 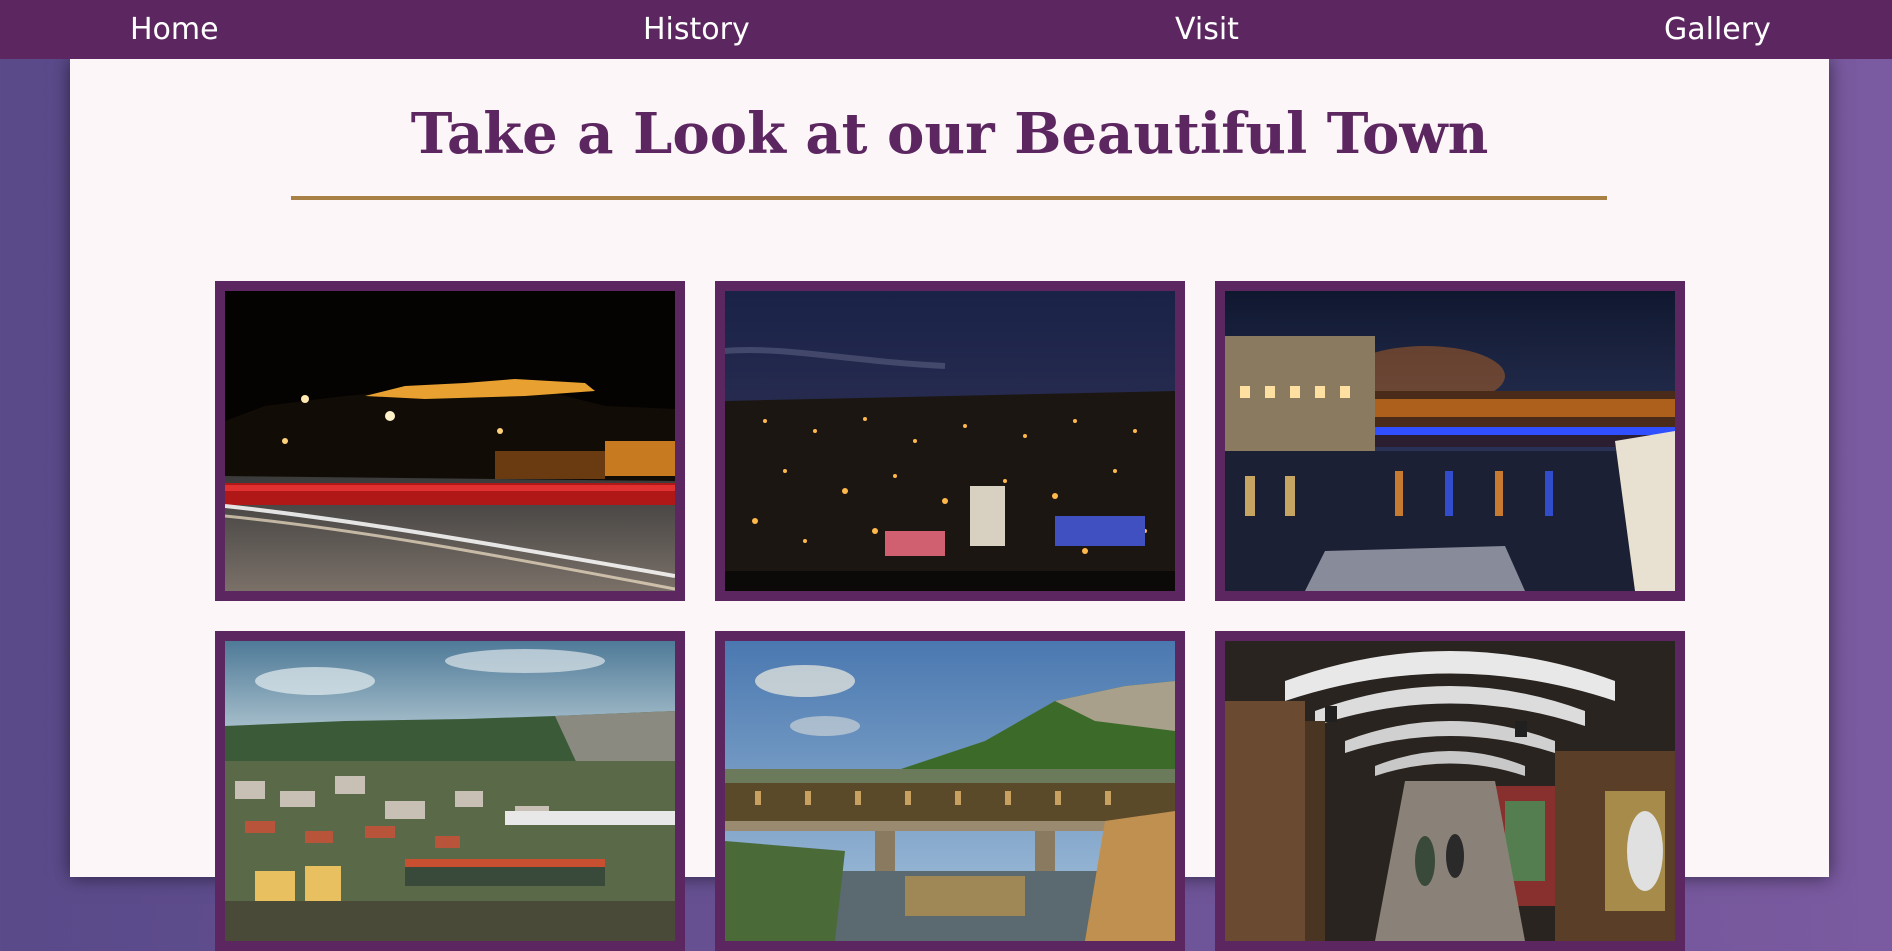 I want to click on title-divider, so click(x=949, y=198).